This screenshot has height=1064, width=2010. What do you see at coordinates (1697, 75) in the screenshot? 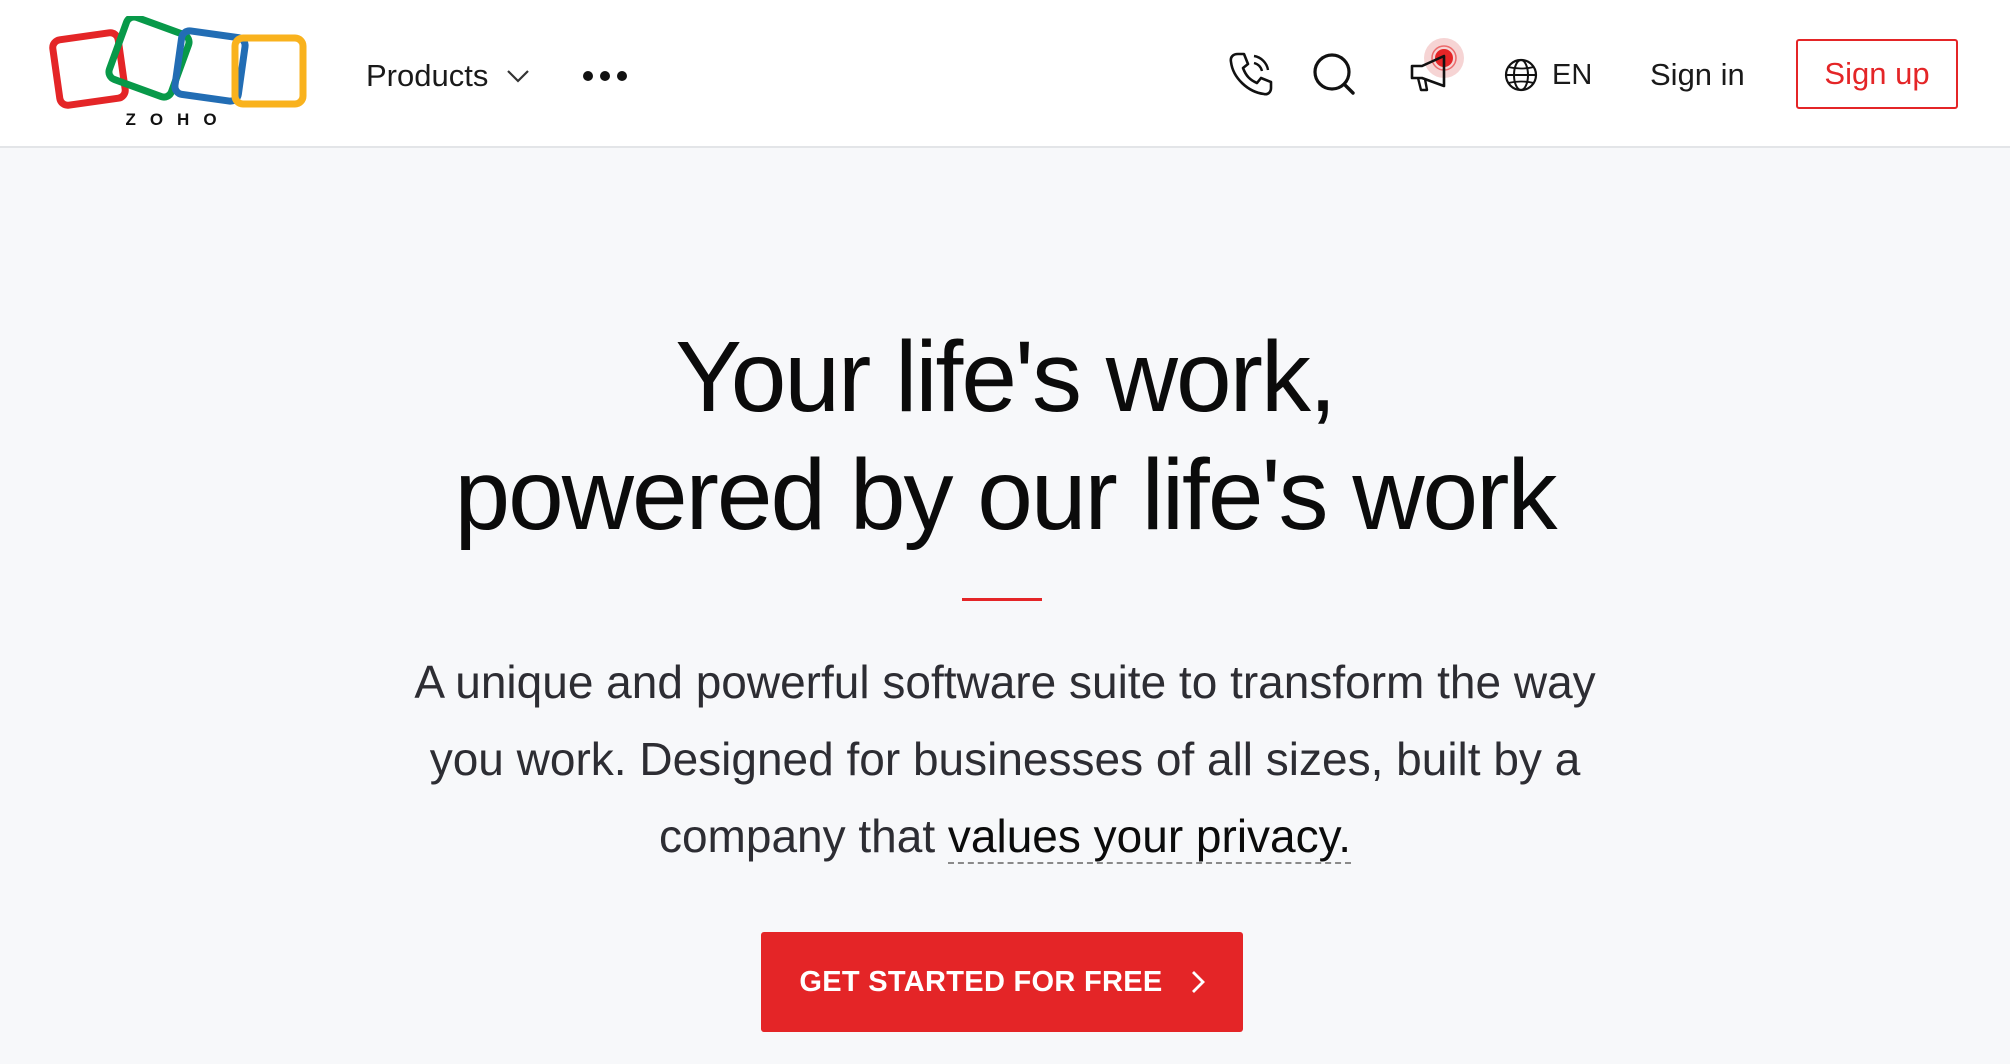
I see `sign-in-link: Sign in` at bounding box center [1697, 75].